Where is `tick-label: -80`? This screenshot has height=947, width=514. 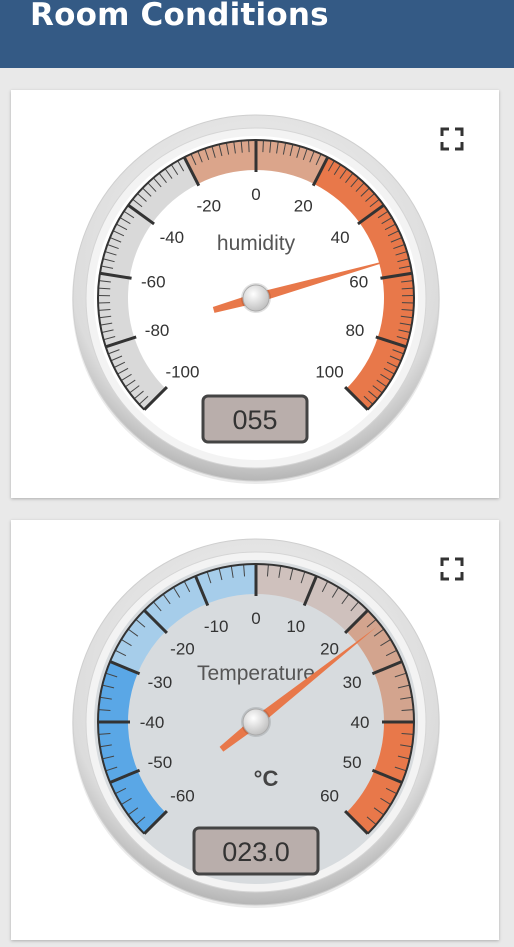 tick-label: -80 is located at coordinates (157, 330).